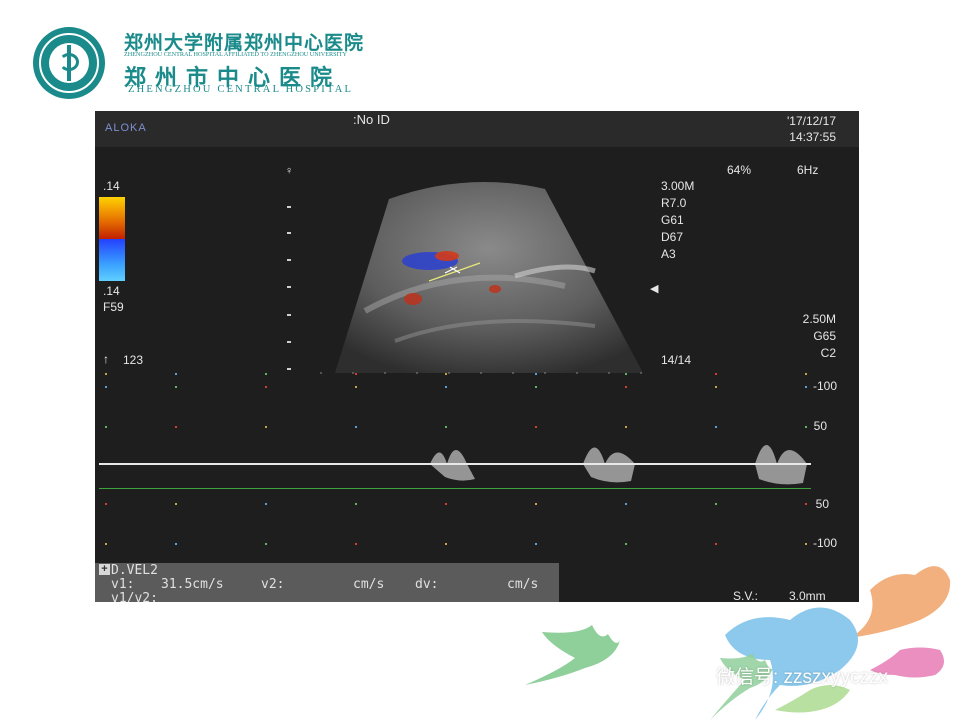  I want to click on v1-value: 31.5cm/s, so click(192, 584).